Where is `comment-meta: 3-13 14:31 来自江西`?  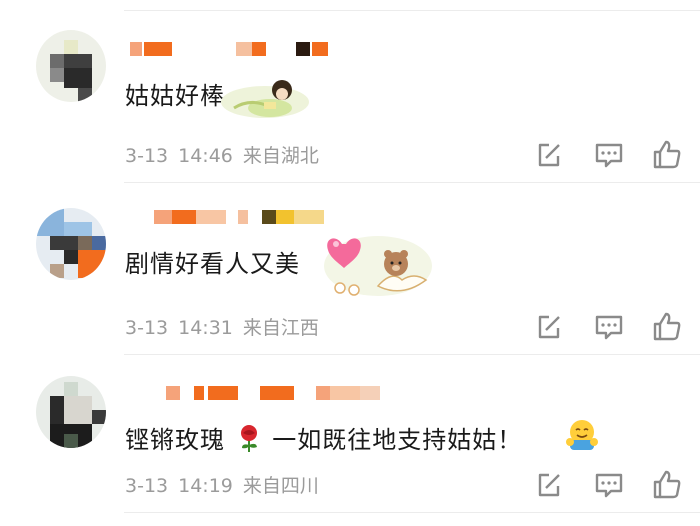 comment-meta: 3-13 14:31 来自江西 is located at coordinates (222, 326).